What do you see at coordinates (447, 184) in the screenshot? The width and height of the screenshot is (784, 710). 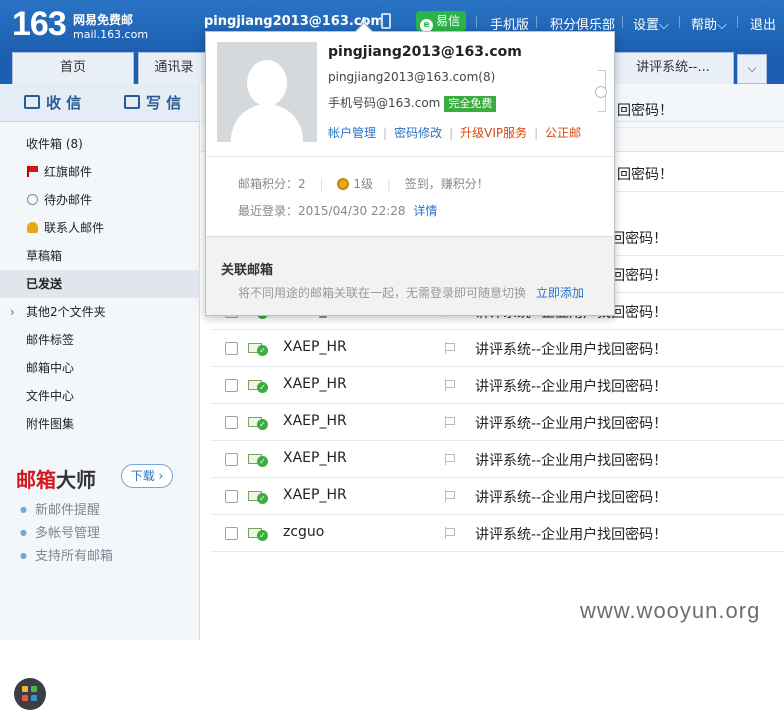 I see `signin-link: 签到，赚积分！` at bounding box center [447, 184].